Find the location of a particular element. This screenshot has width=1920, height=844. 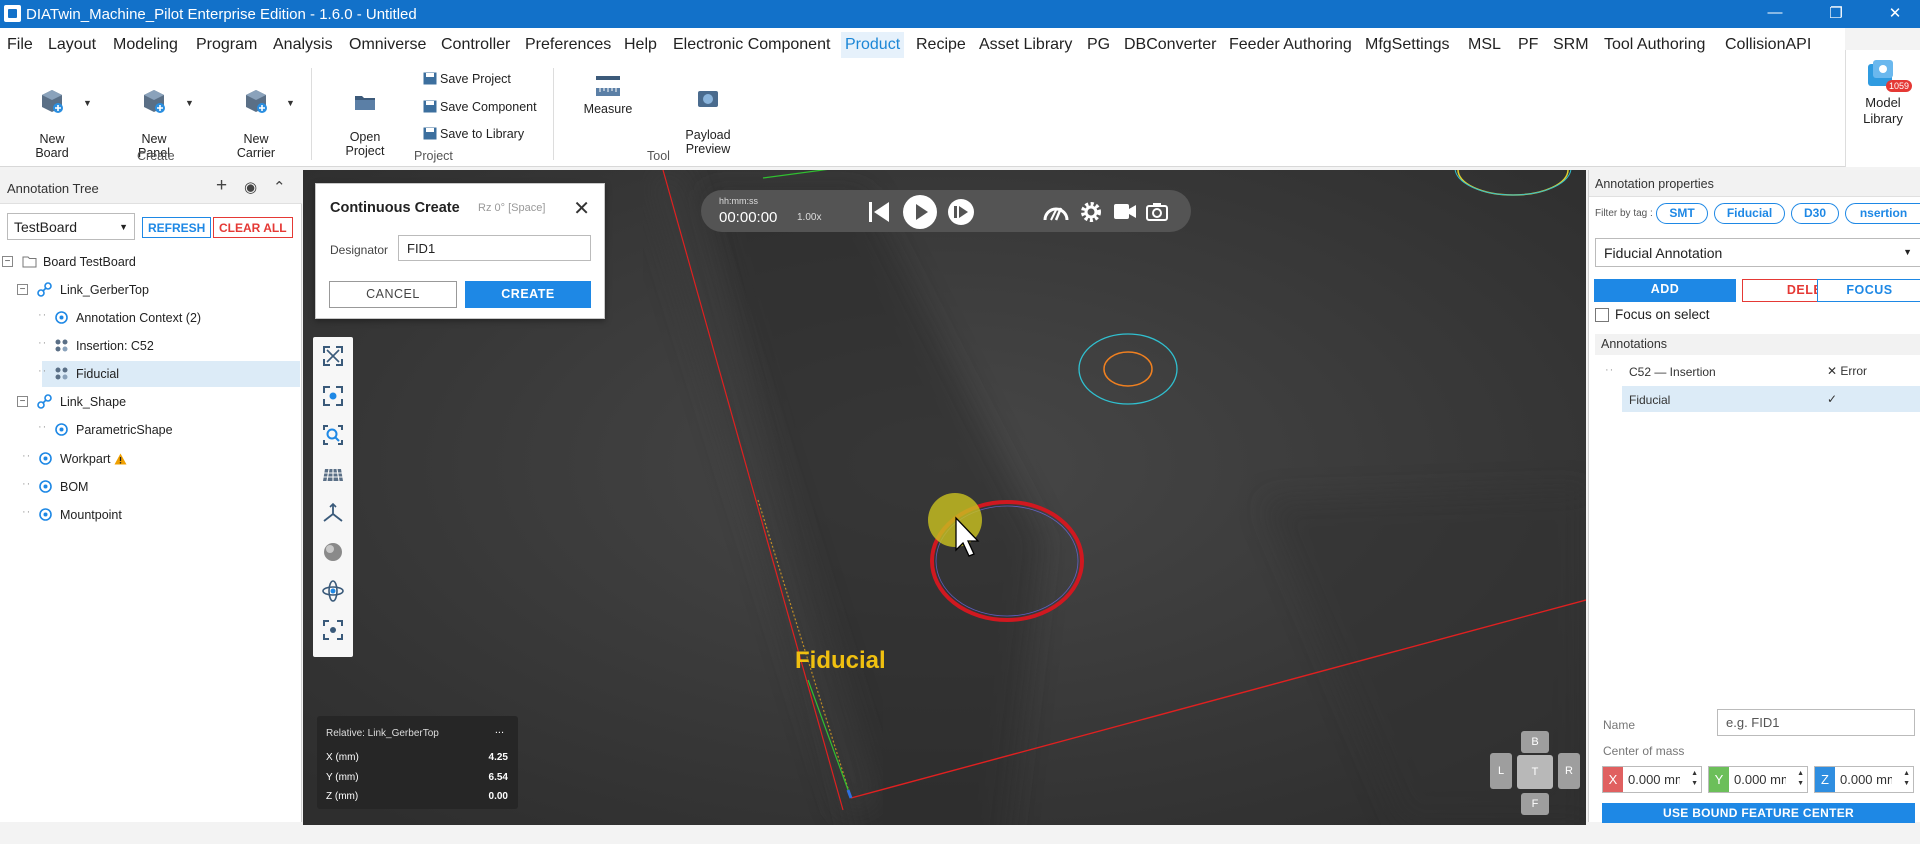

menu-analysis: Analysis is located at coordinates (303, 45).